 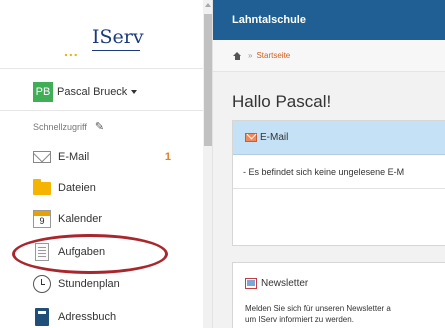 I want to click on sidebar-item-tasks: Aufgaben, so click(x=118, y=252).